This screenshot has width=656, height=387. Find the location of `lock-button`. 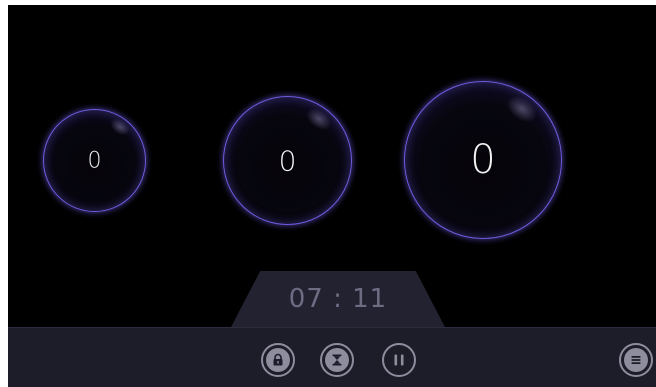

lock-button is located at coordinates (278, 360).